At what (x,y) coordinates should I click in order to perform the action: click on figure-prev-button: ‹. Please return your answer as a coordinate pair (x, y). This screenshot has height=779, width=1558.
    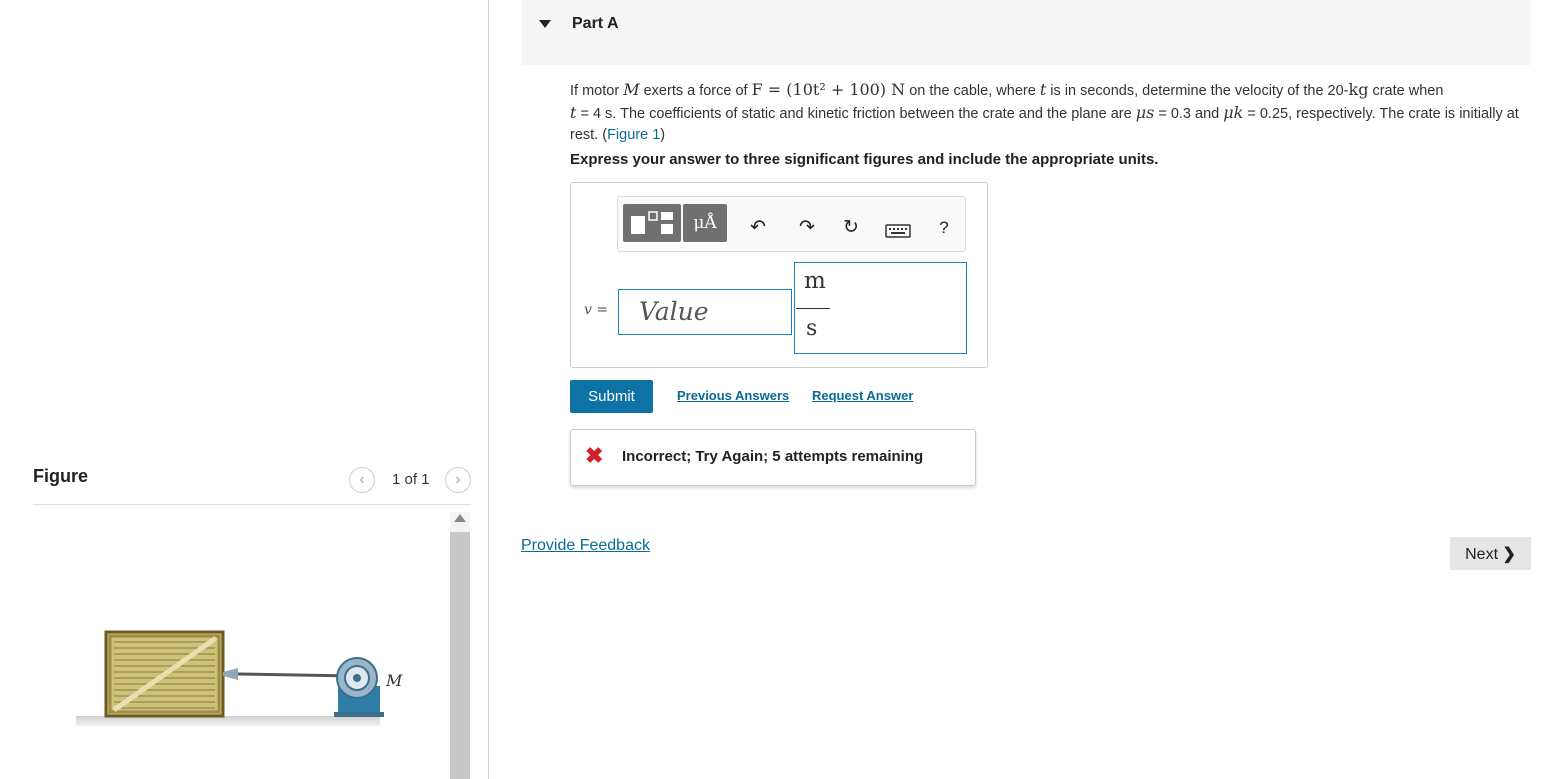
    Looking at the image, I should click on (362, 480).